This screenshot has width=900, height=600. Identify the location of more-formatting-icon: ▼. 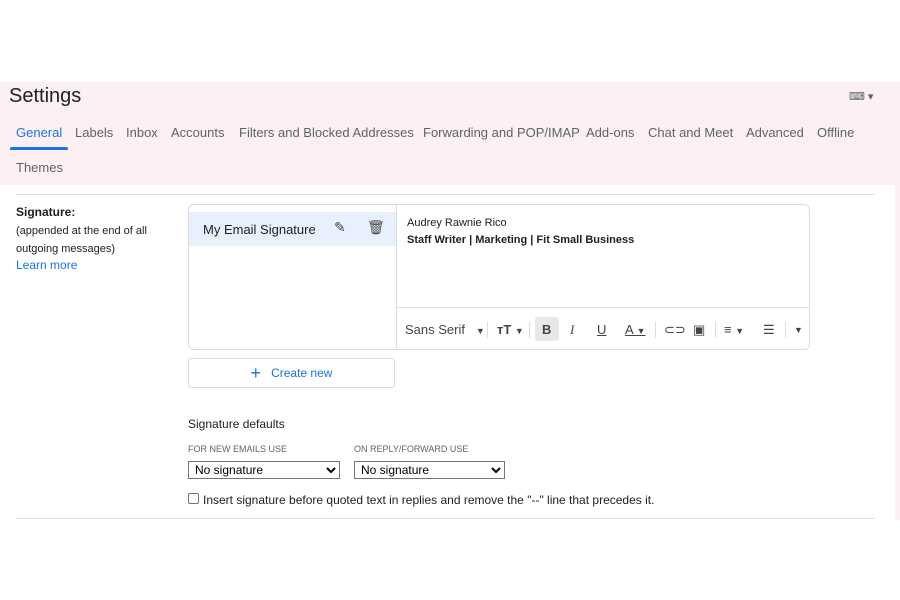
(798, 330).